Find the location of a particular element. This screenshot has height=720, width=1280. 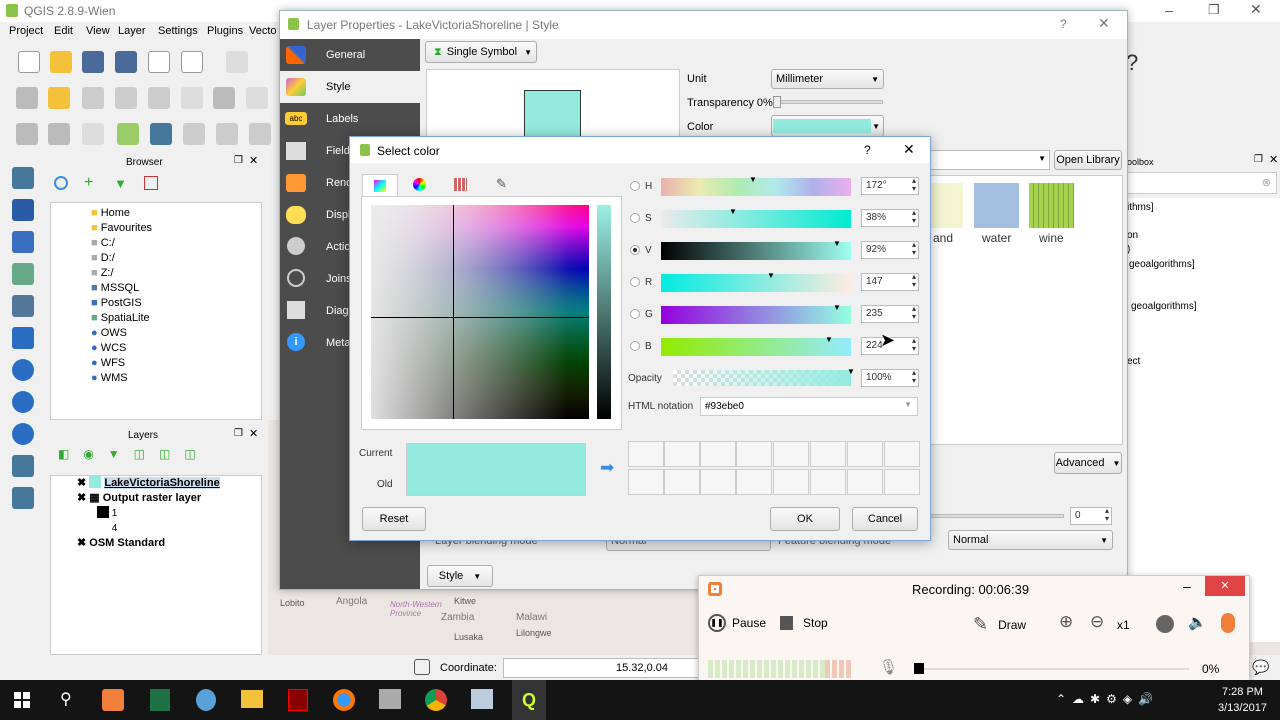

draw-button: ✎ Draw is located at coordinates (999, 624).